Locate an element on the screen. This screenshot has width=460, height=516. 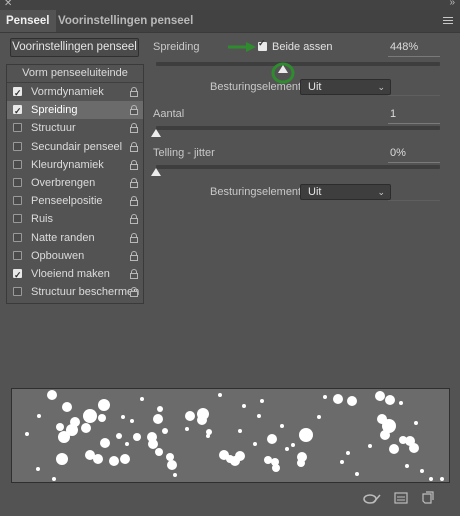
count-slider-track is located at coordinates (298, 128).